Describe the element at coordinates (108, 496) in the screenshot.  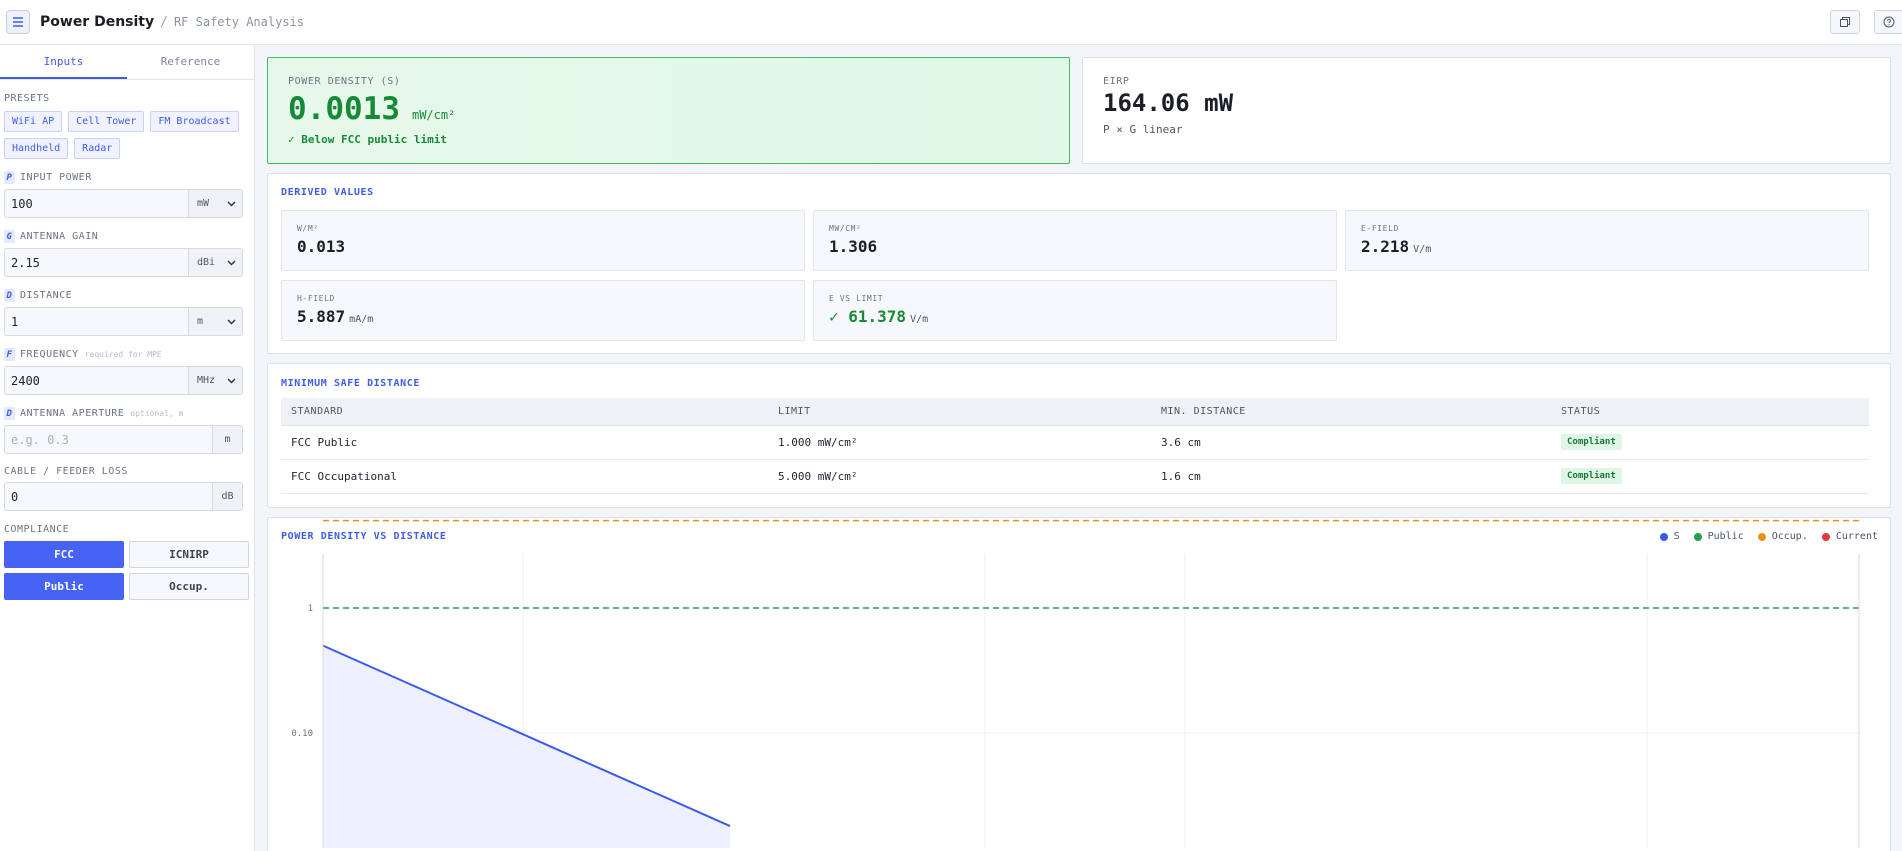
I see `cable-loss-field` at that location.